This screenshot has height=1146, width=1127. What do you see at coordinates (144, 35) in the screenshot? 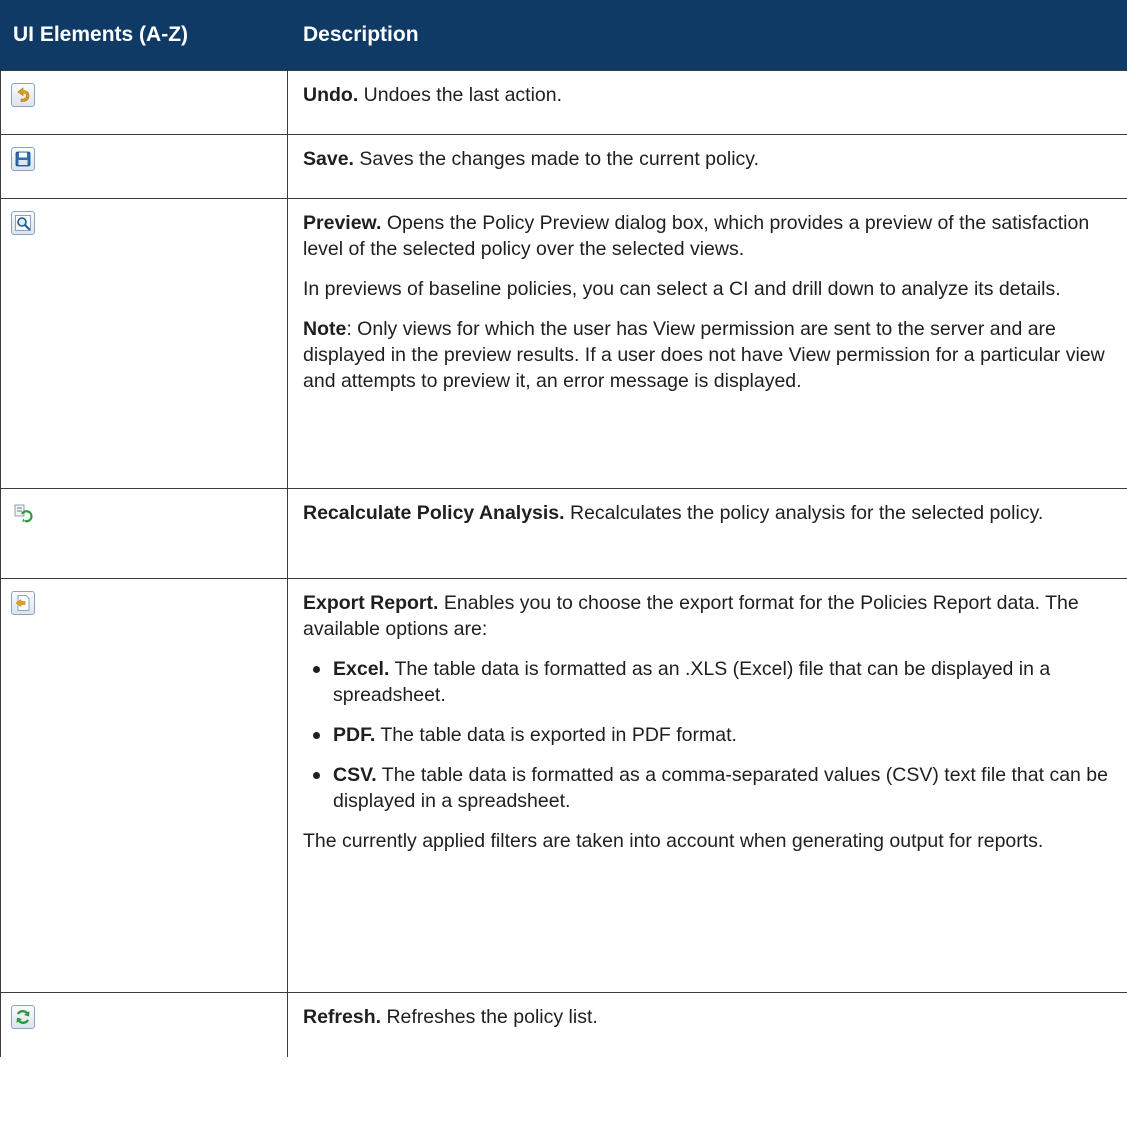
I see `header-ui-elements: UI Elements (A-Z)` at bounding box center [144, 35].